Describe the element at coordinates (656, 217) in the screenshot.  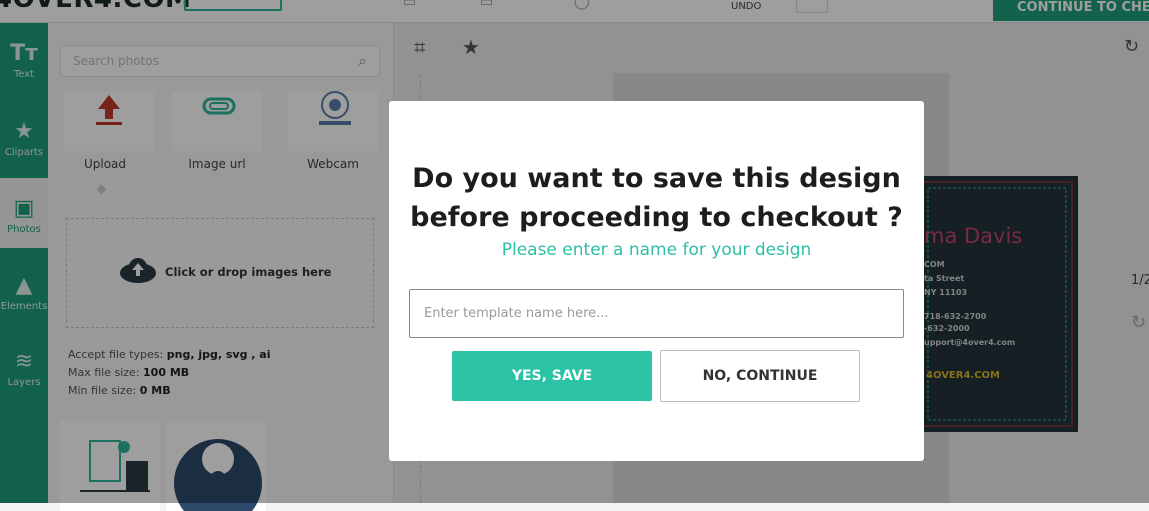
I see `dialog-title-line-2: before proceeding to checkout ?` at that location.